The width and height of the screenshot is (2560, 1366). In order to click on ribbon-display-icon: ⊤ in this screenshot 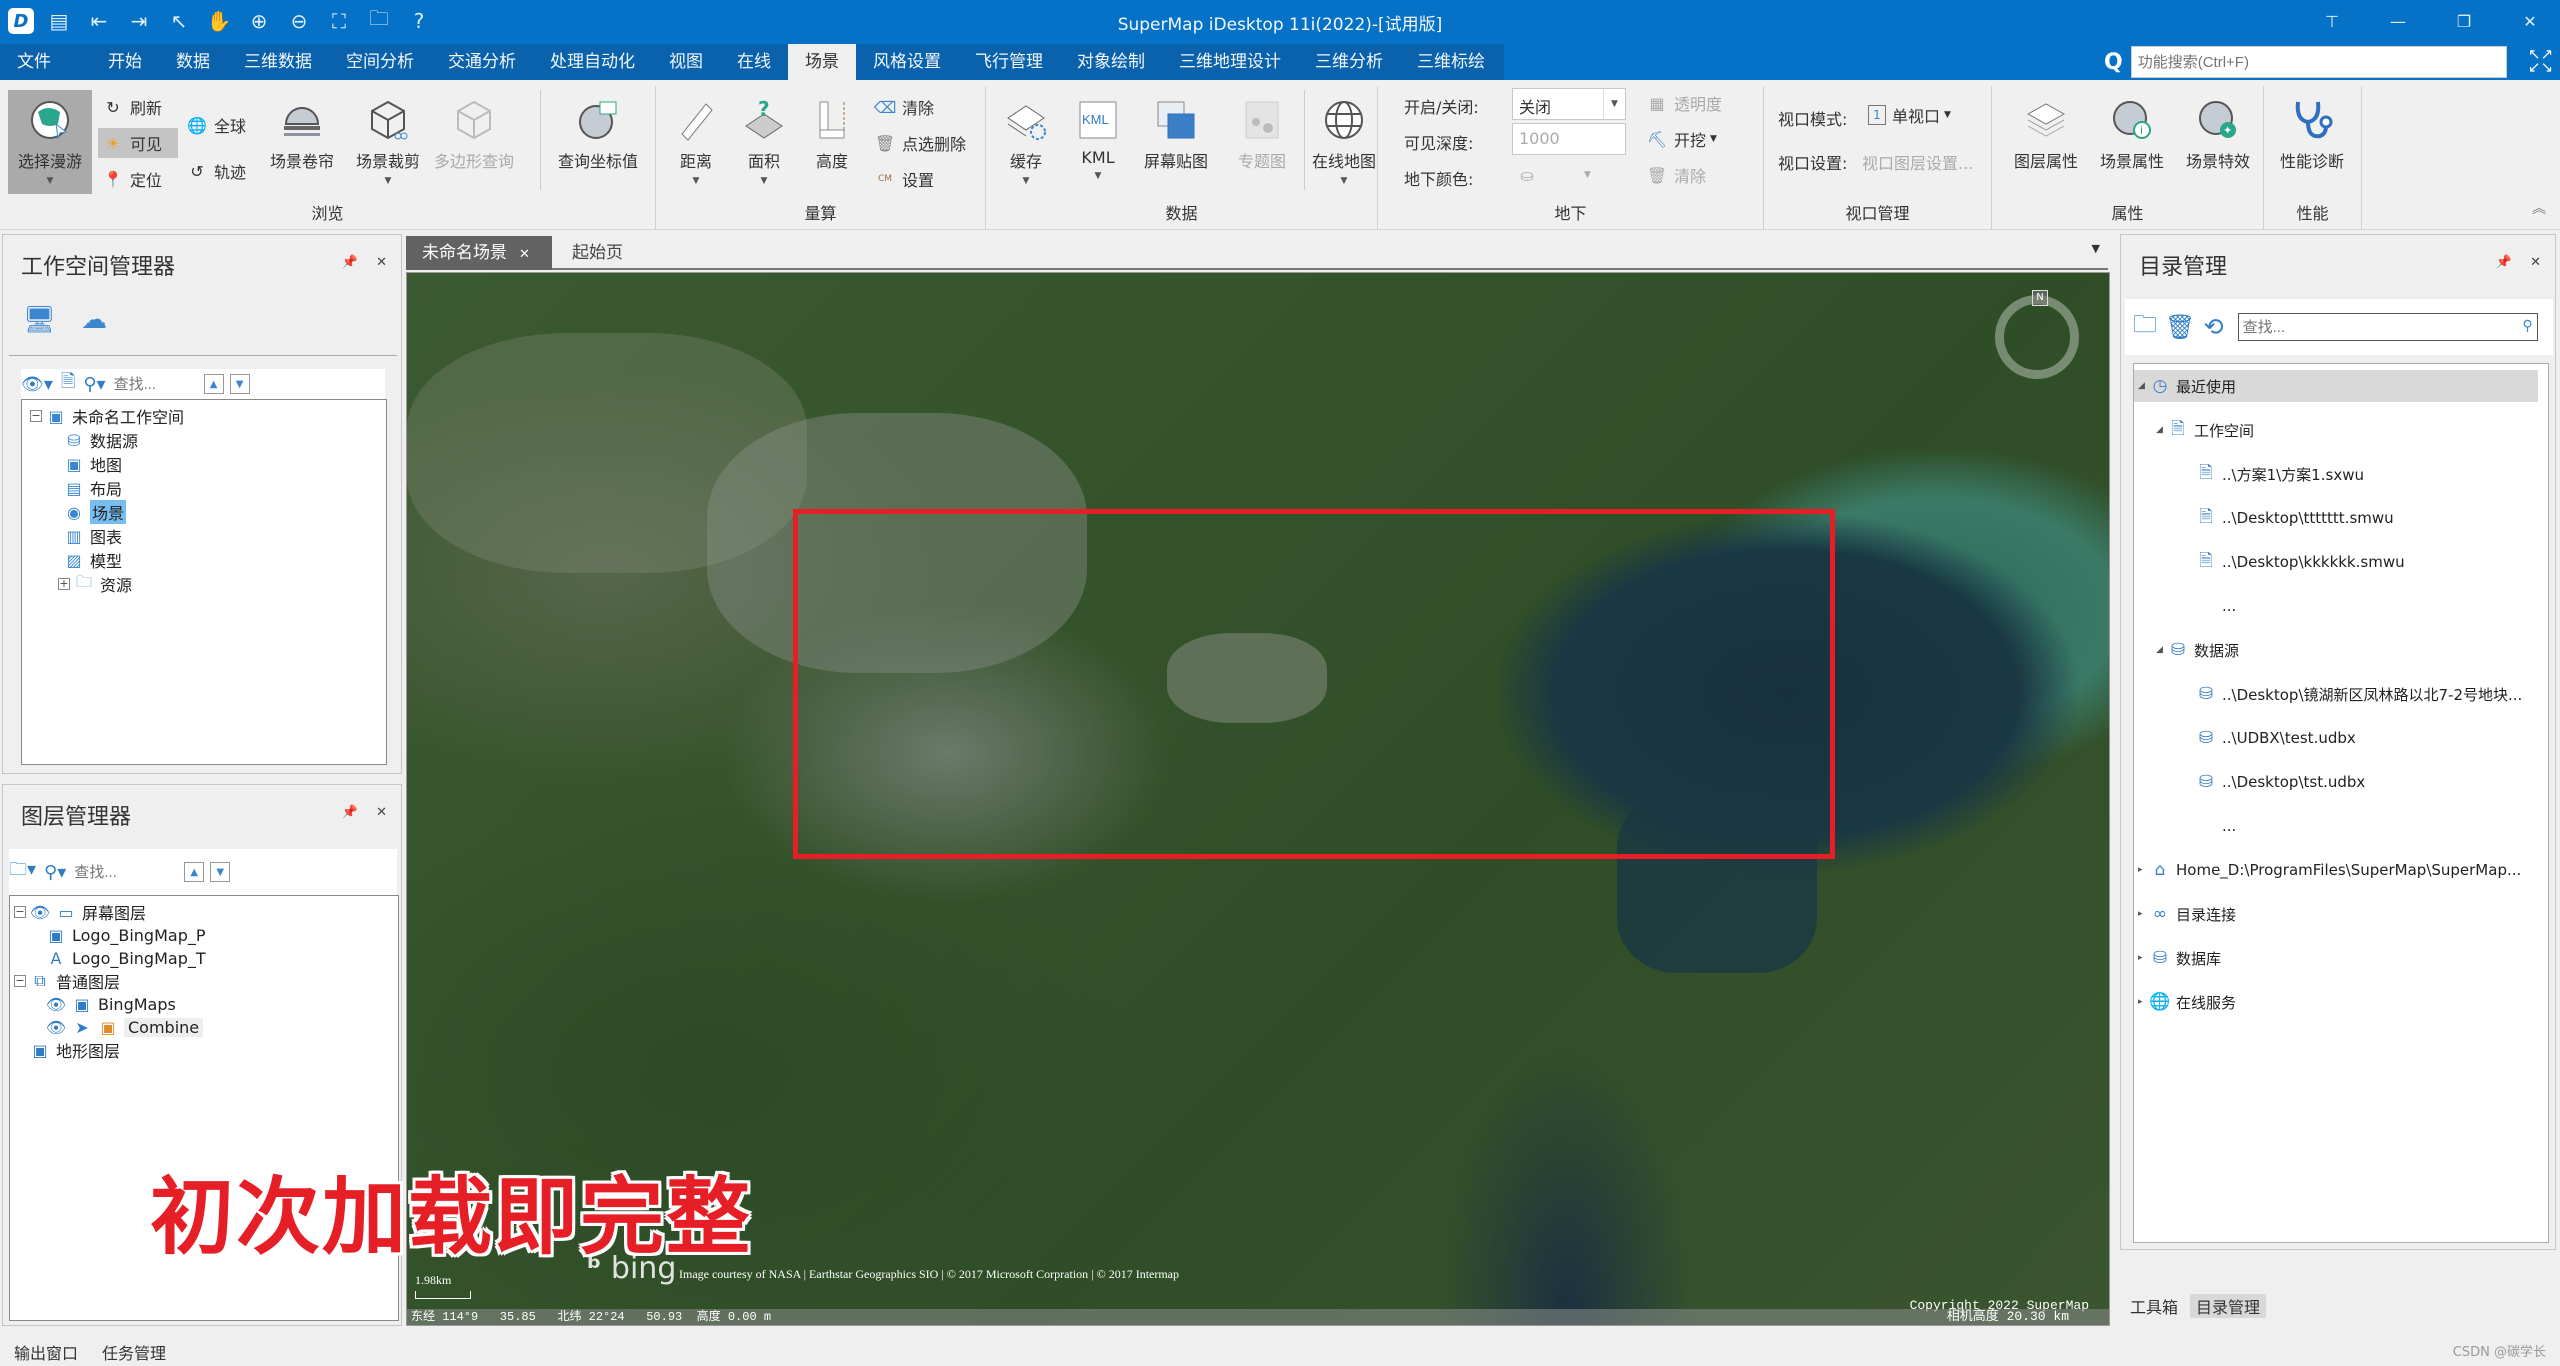, I will do `click(2332, 21)`.